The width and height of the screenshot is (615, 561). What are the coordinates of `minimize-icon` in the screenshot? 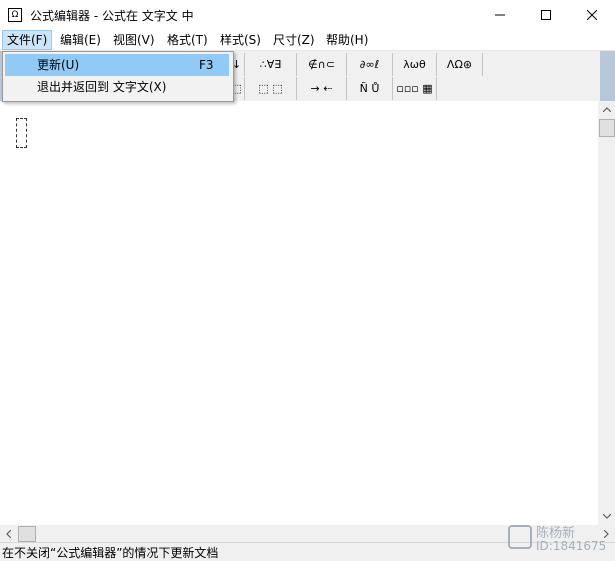 It's located at (500, 15).